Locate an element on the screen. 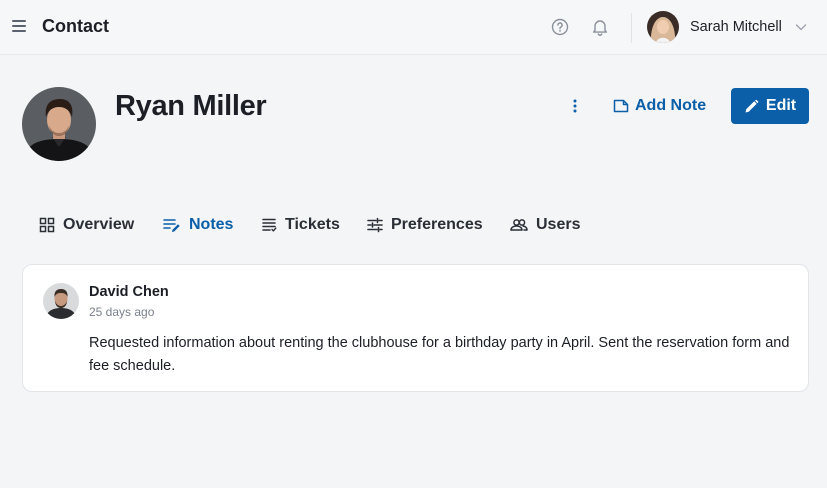 Image resolution: width=827 pixels, height=488 pixels. tab-users: Users is located at coordinates (545, 225).